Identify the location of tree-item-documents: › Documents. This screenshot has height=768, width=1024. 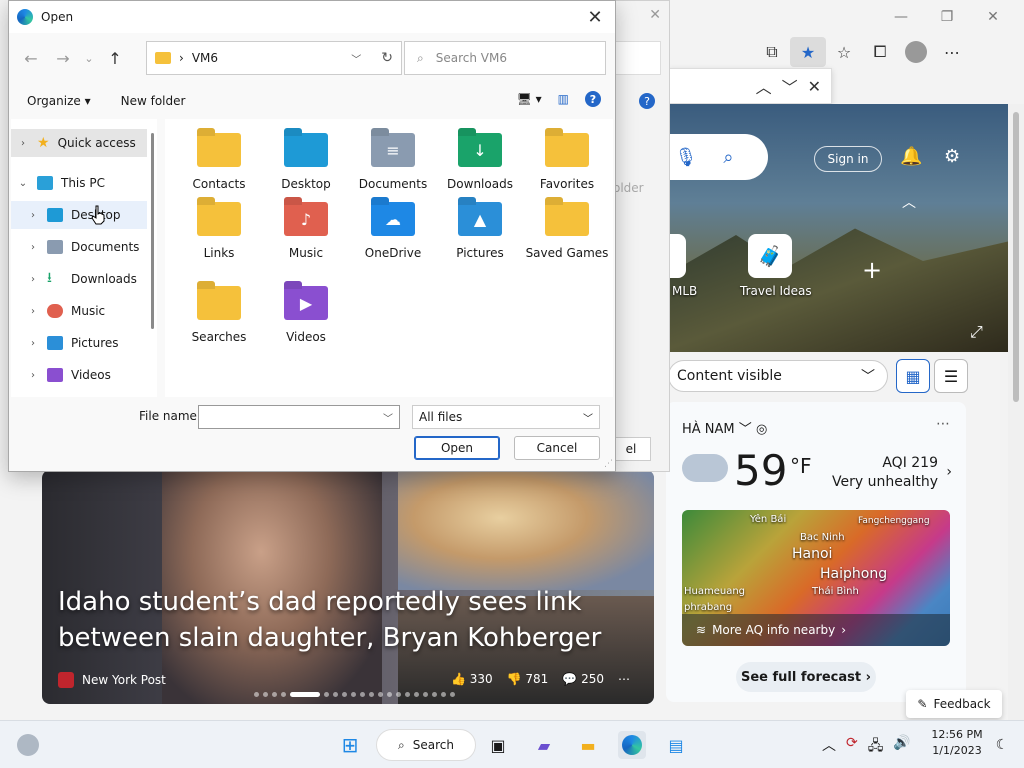
(79, 247).